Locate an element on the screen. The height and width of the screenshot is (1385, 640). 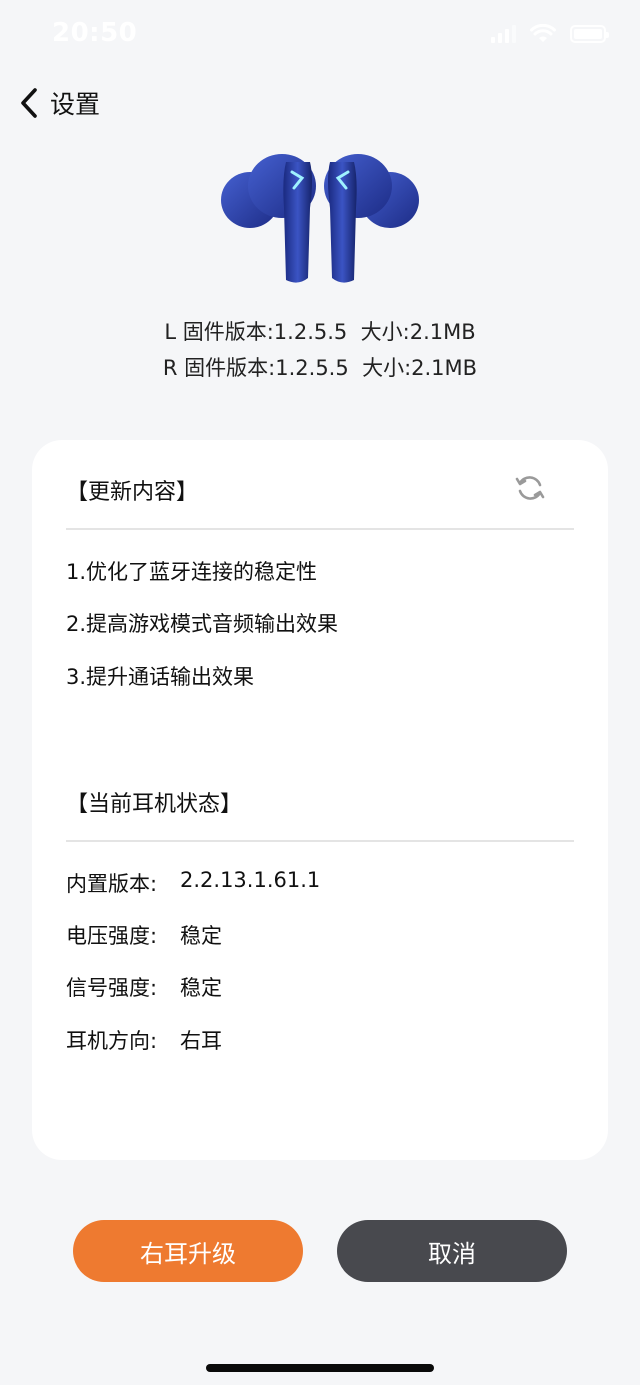
battery-icon is located at coordinates (589, 34).